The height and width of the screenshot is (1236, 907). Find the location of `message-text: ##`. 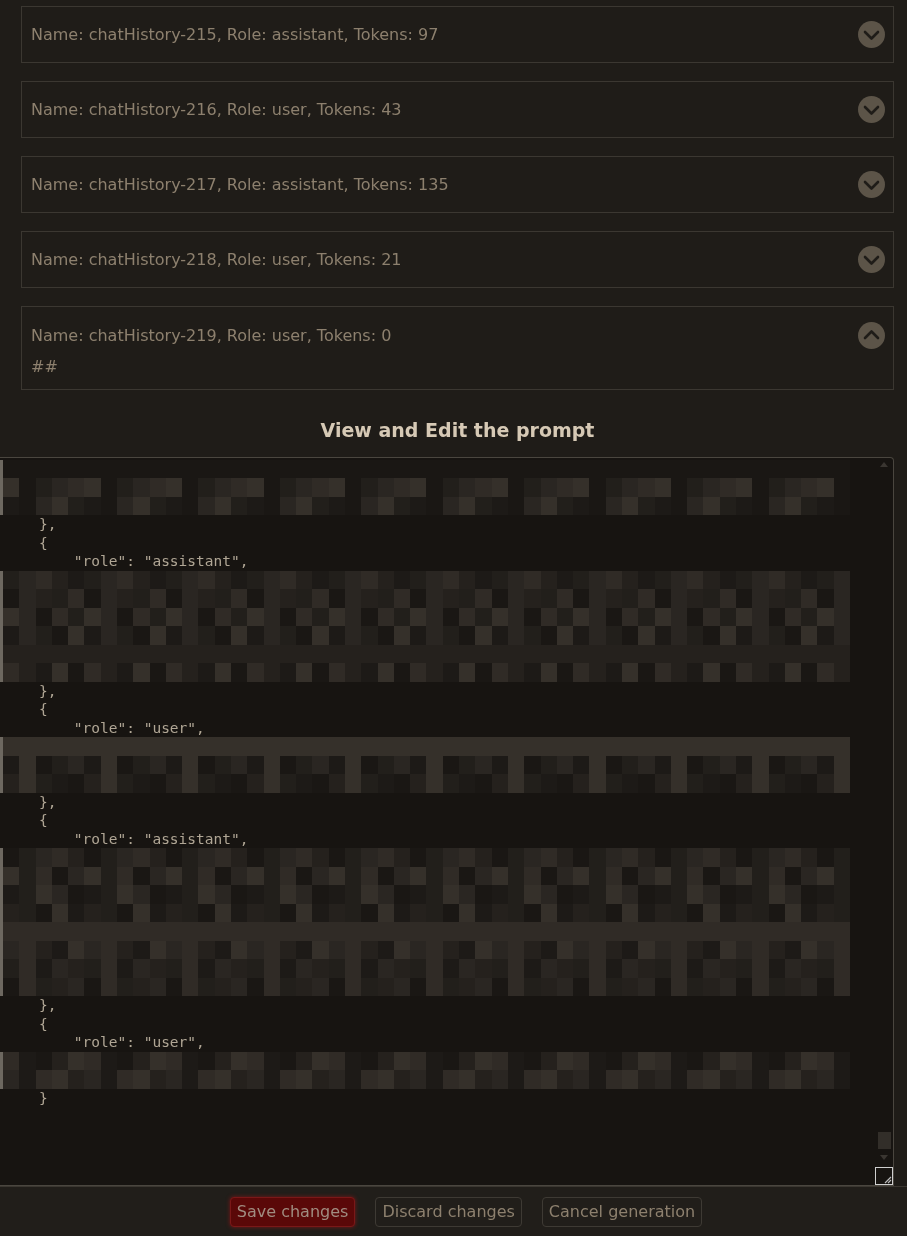

message-text: ## is located at coordinates (45, 367).